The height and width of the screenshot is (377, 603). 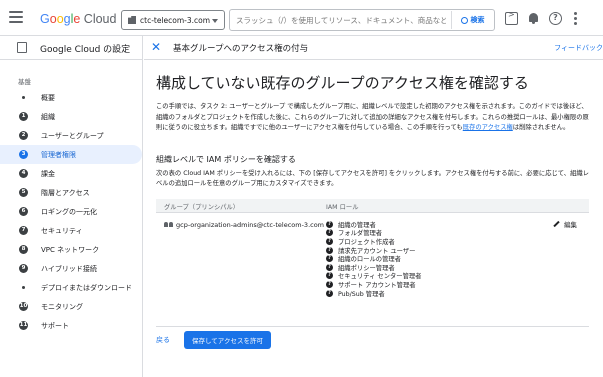 What do you see at coordinates (373, 241) in the screenshot?
I see `role-item: ? プロジェクト作成者` at bounding box center [373, 241].